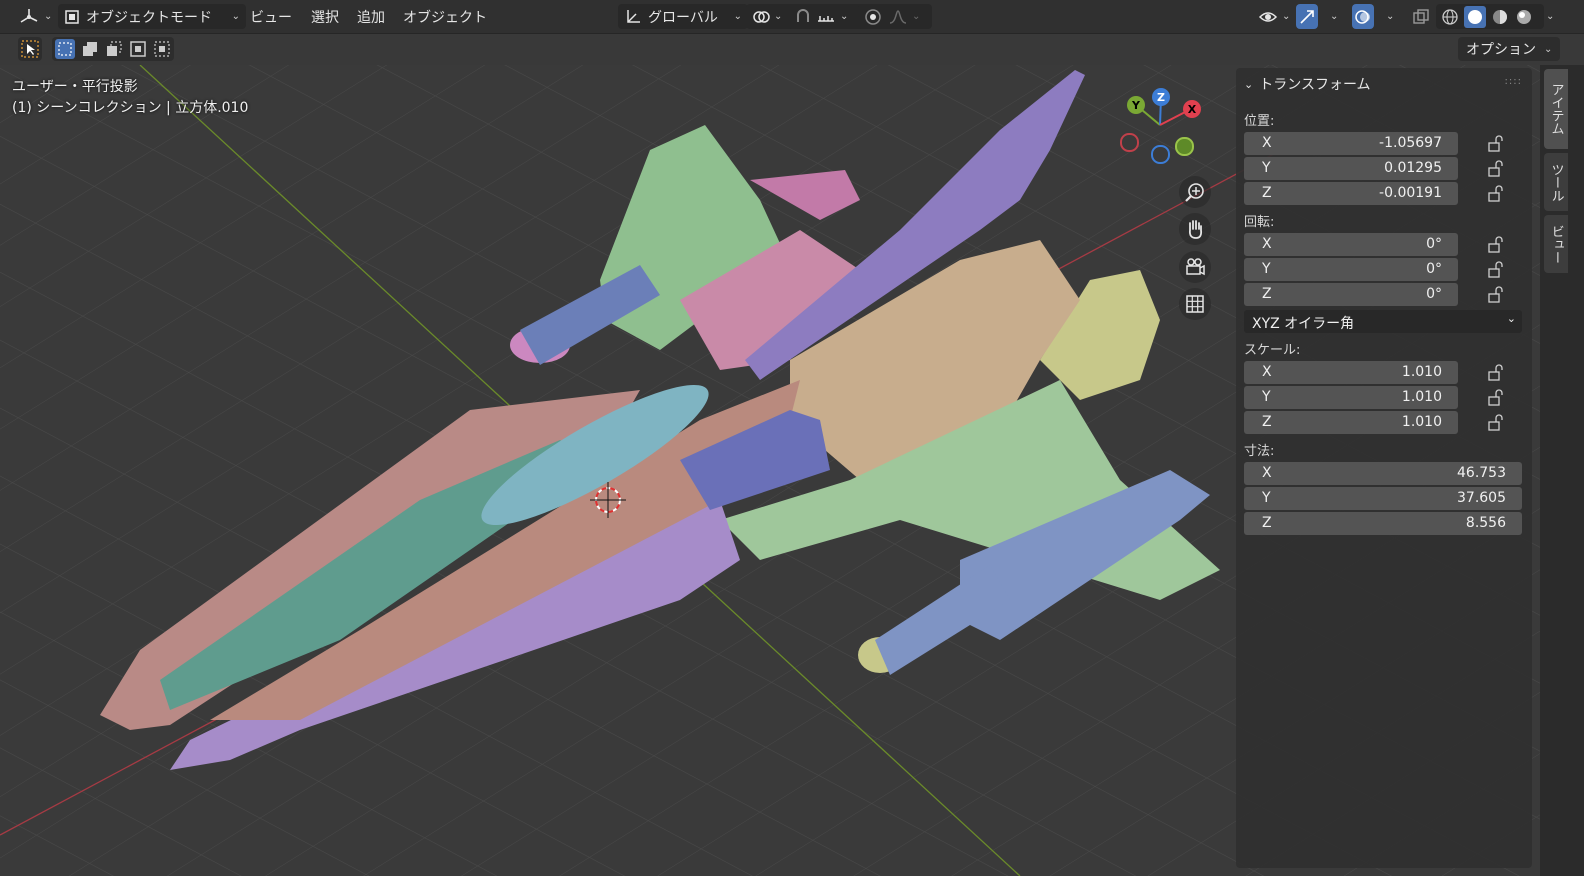 This screenshot has width=1584, height=876. I want to click on pan-button, so click(1195, 229).